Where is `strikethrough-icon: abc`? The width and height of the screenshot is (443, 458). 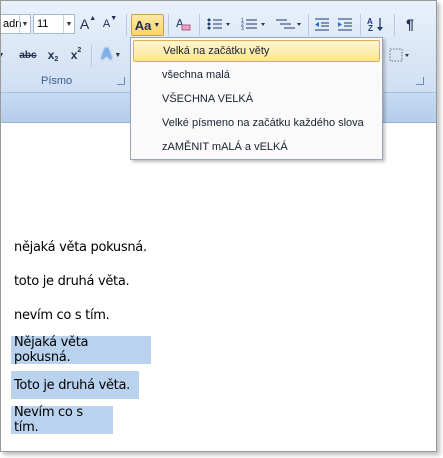 strikethrough-icon: abc is located at coordinates (28, 55).